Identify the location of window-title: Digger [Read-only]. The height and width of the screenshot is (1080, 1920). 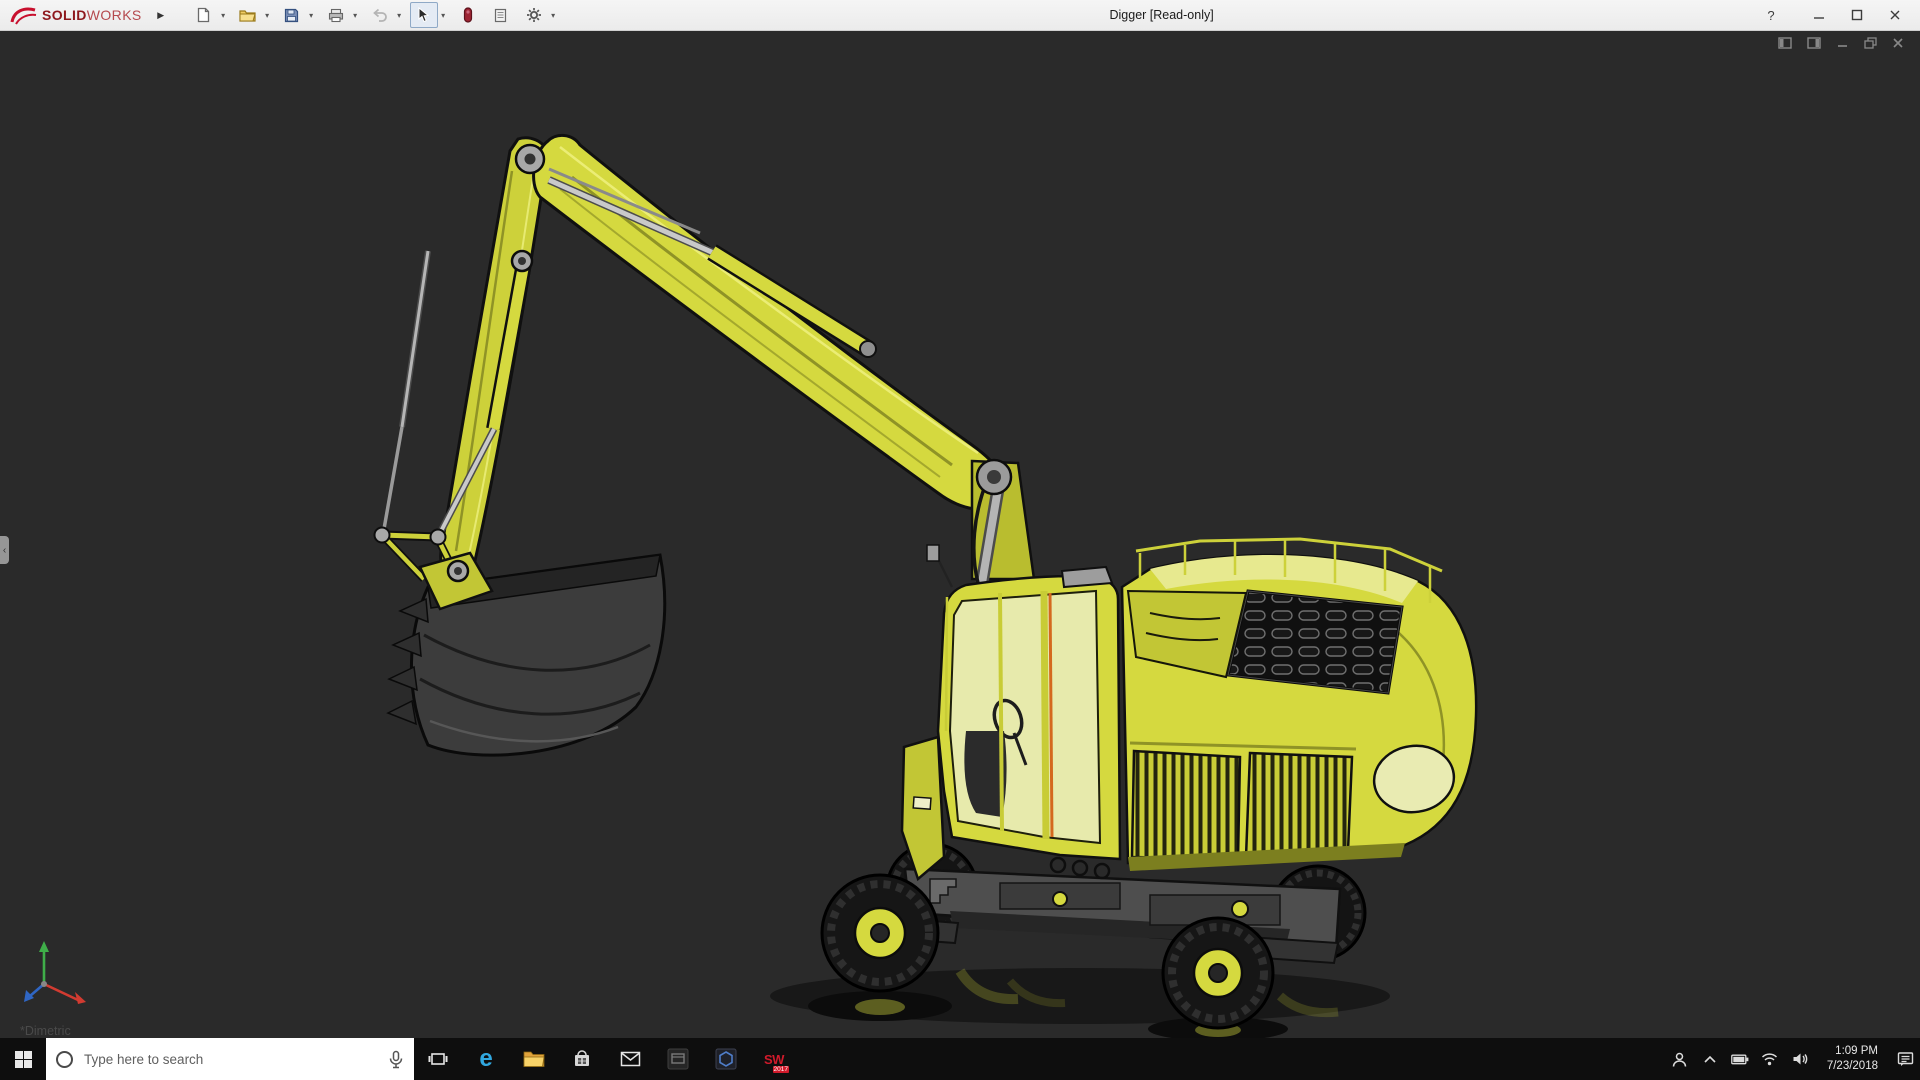
(1161, 15).